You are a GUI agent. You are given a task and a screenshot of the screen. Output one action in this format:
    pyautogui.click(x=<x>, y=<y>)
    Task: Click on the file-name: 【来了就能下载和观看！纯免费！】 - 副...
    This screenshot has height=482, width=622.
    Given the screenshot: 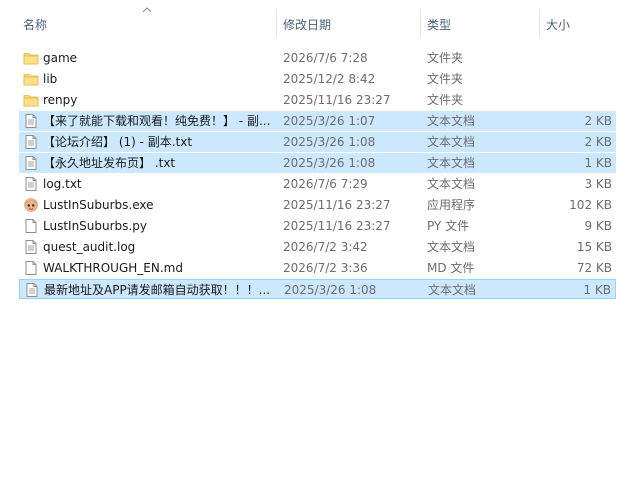 What is the action you would take?
    pyautogui.click(x=157, y=121)
    